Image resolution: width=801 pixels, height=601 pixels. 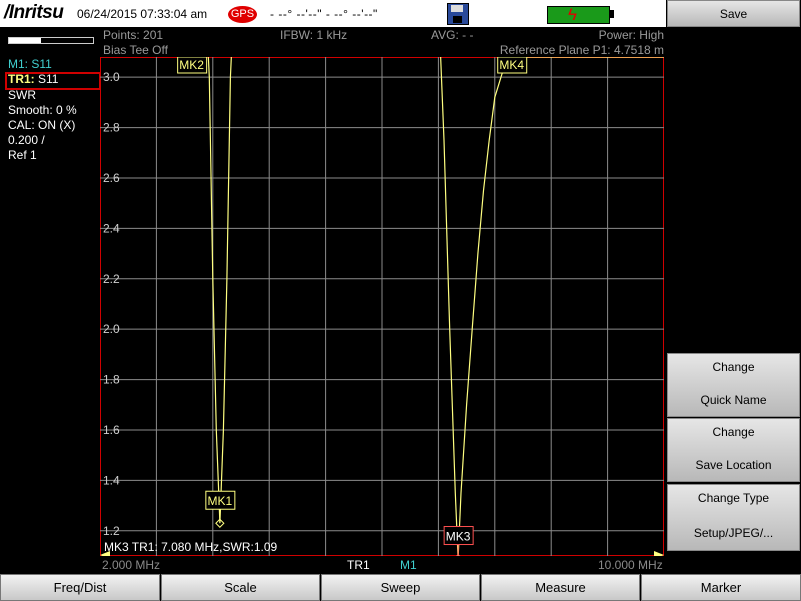 I want to click on points-label: Points: 201, so click(x=133, y=35).